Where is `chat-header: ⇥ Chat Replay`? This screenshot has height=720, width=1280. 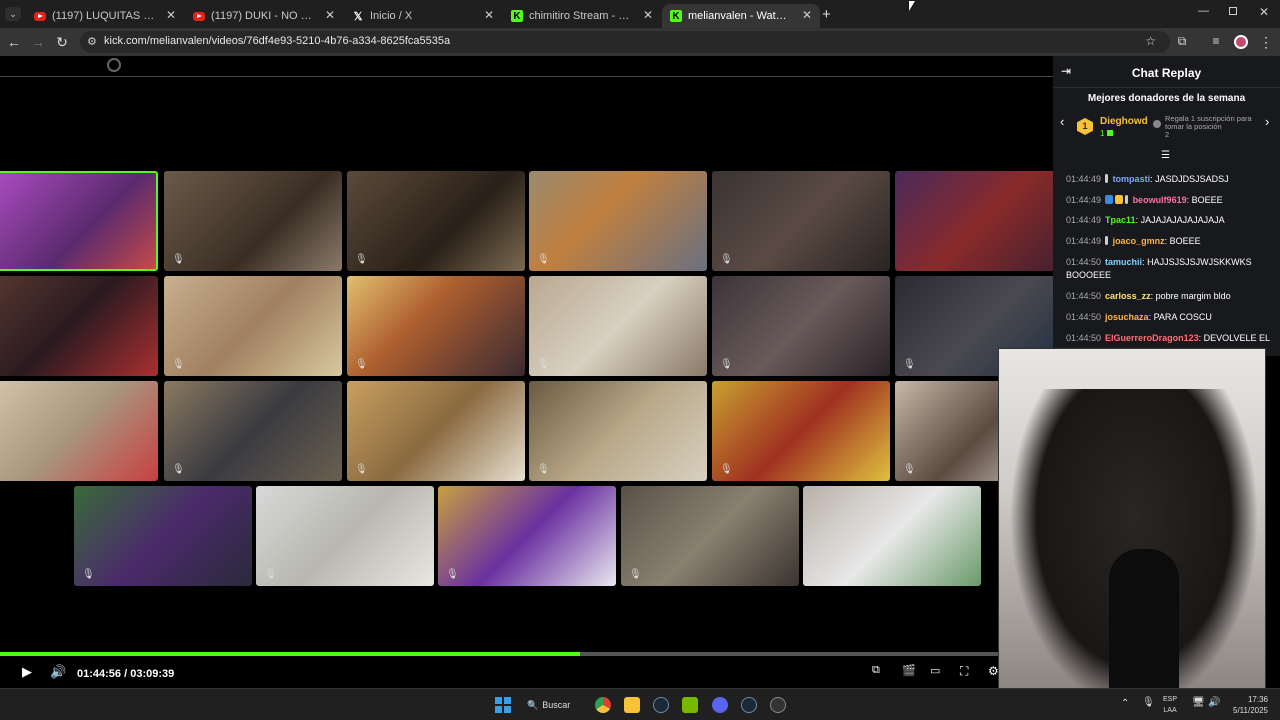
chat-header: ⇥ Chat Replay is located at coordinates (1166, 72).